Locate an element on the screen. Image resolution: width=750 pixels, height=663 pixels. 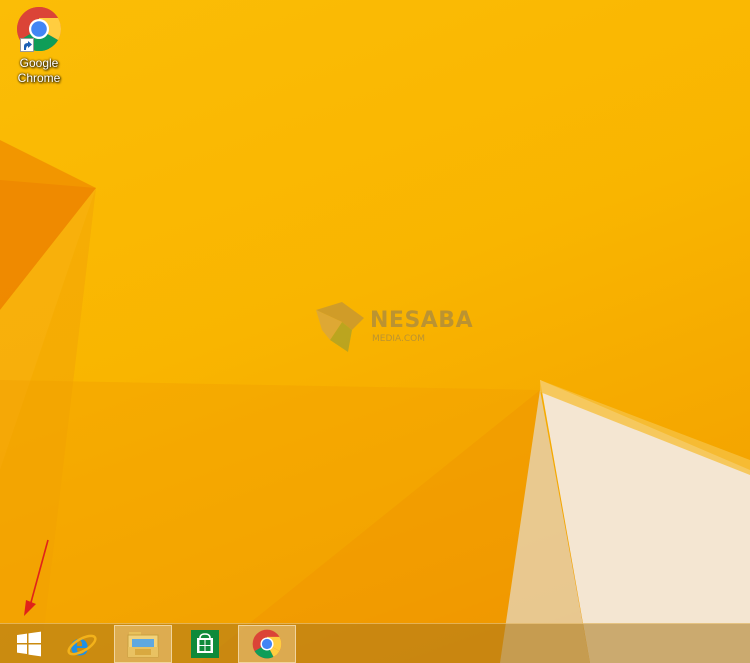
file-explorer-folder-icon is located at coordinates (143, 645).